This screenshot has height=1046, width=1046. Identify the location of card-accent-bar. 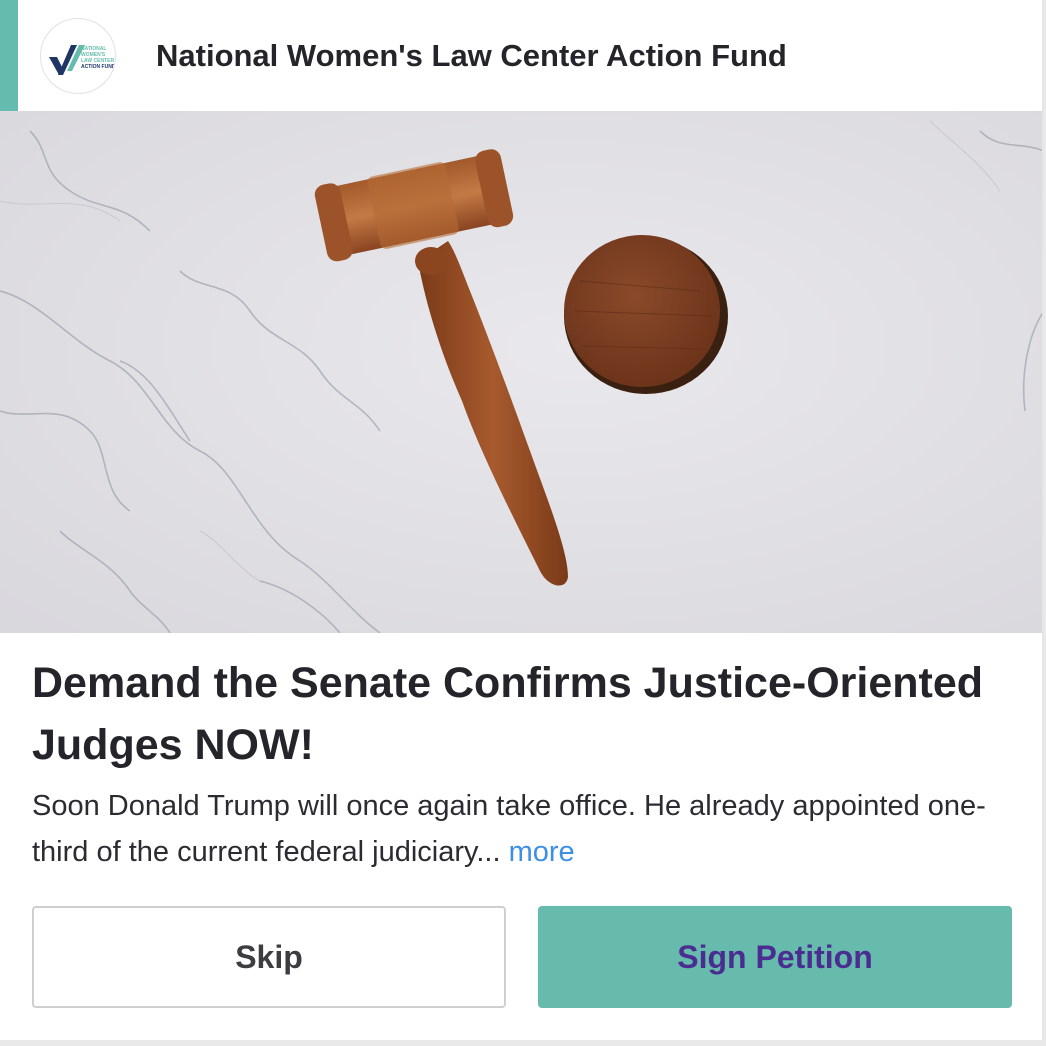
(9, 55).